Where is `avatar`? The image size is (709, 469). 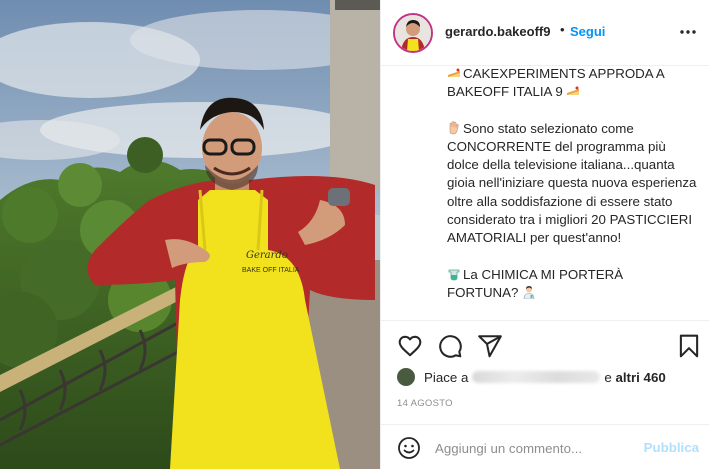
avatar is located at coordinates (413, 33).